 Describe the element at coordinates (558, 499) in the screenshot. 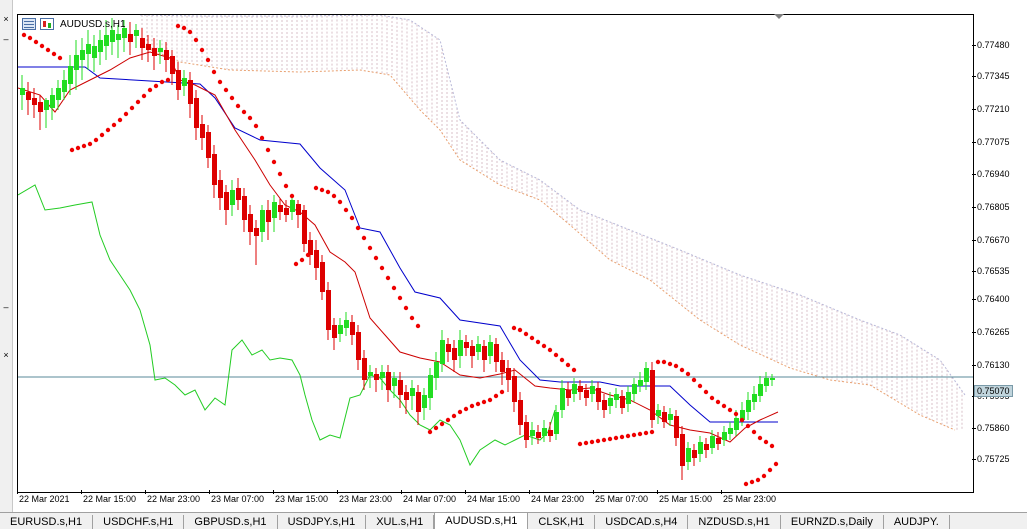

I see `time-label: 24 Mar 23:00` at that location.